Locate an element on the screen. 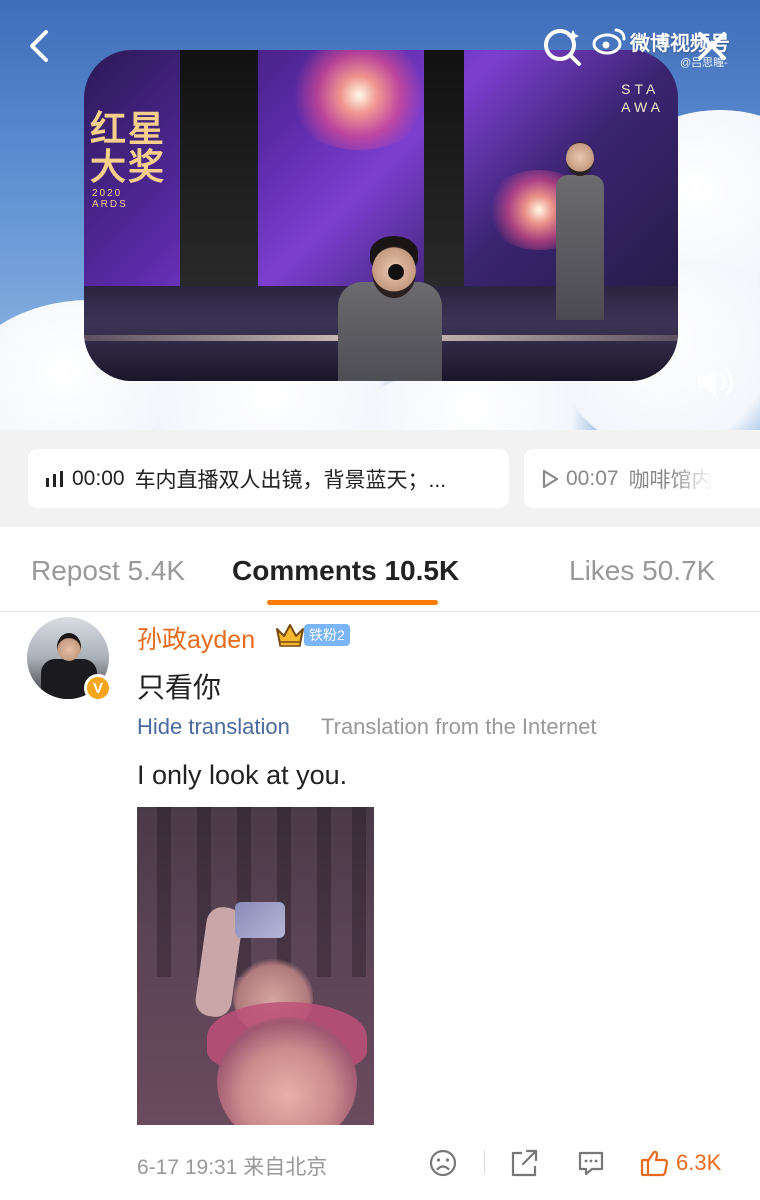  back-button is located at coordinates (42, 46).